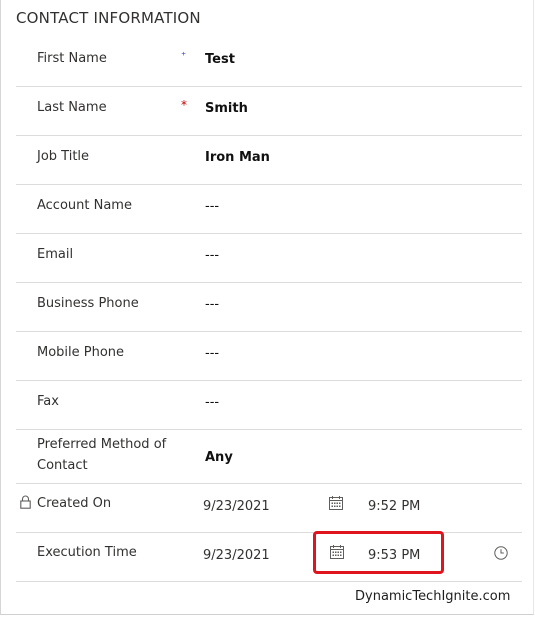 This screenshot has width=535, height=617. What do you see at coordinates (269, 209) in the screenshot?
I see `field-row-account-name: Account Name ---` at bounding box center [269, 209].